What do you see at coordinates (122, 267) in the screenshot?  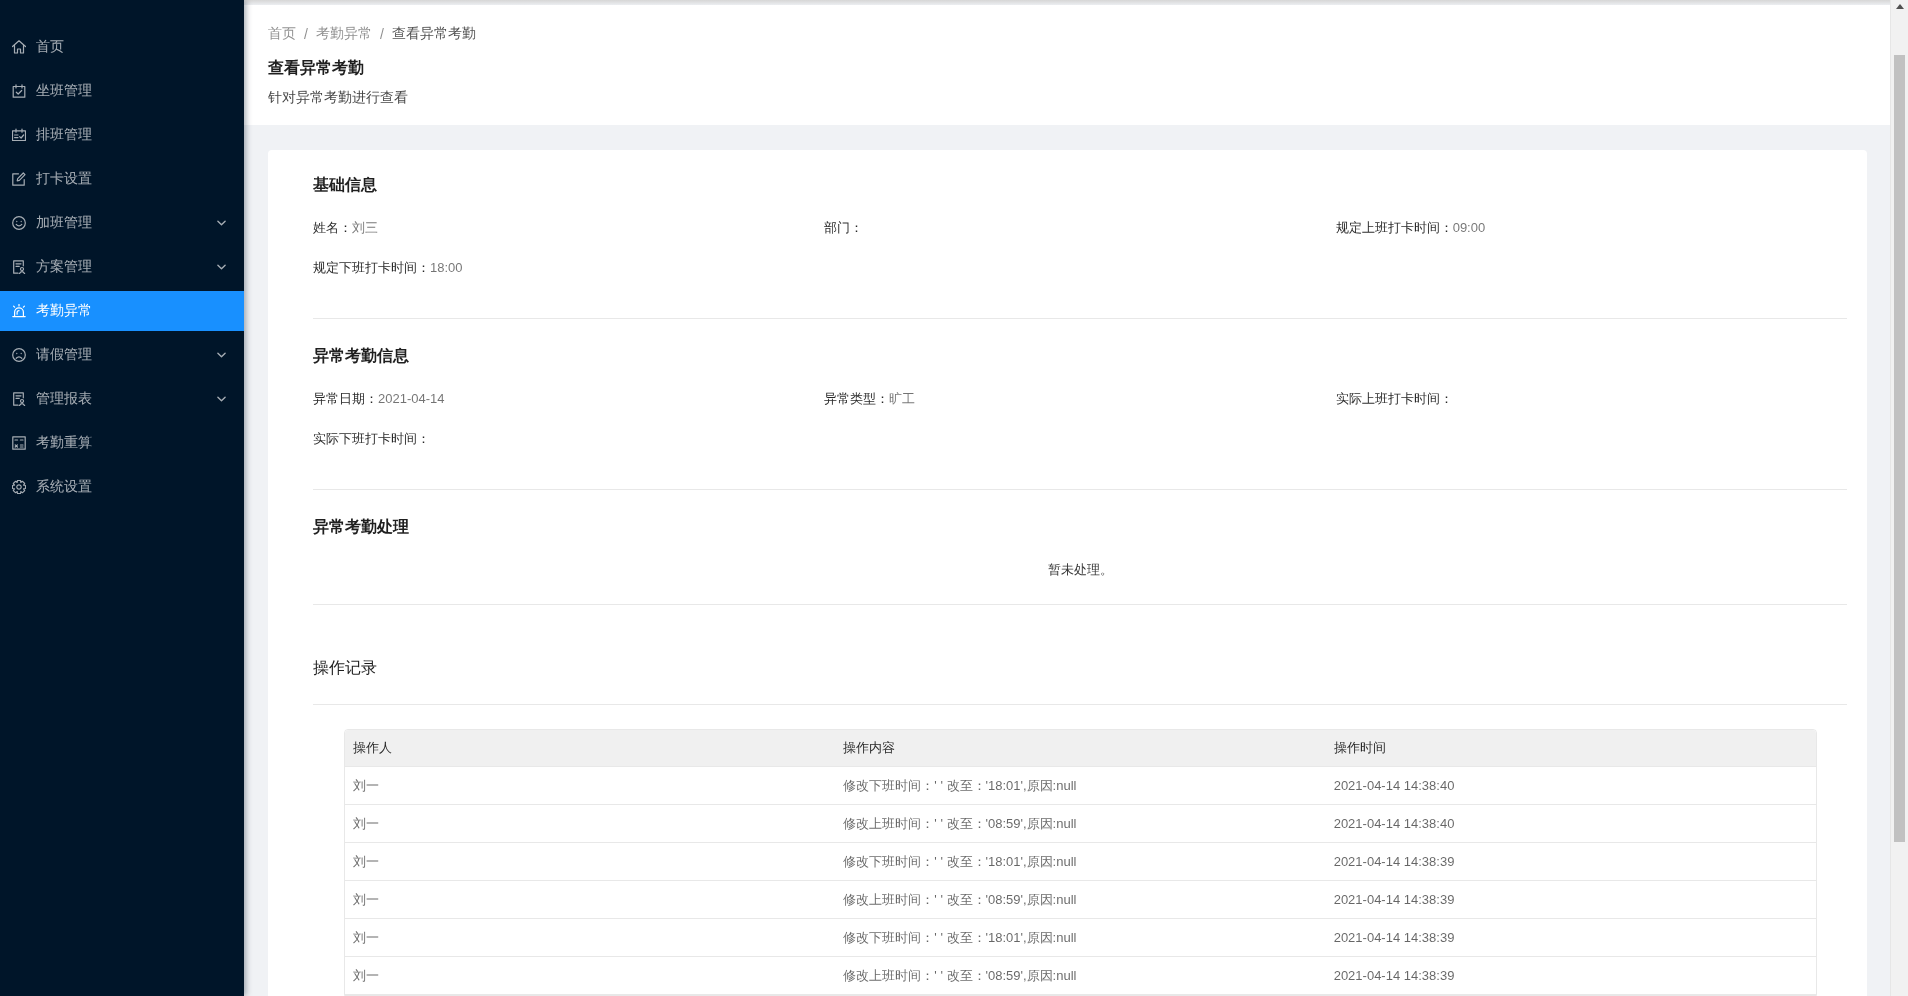 I see `sidebar-item: 方案管理` at bounding box center [122, 267].